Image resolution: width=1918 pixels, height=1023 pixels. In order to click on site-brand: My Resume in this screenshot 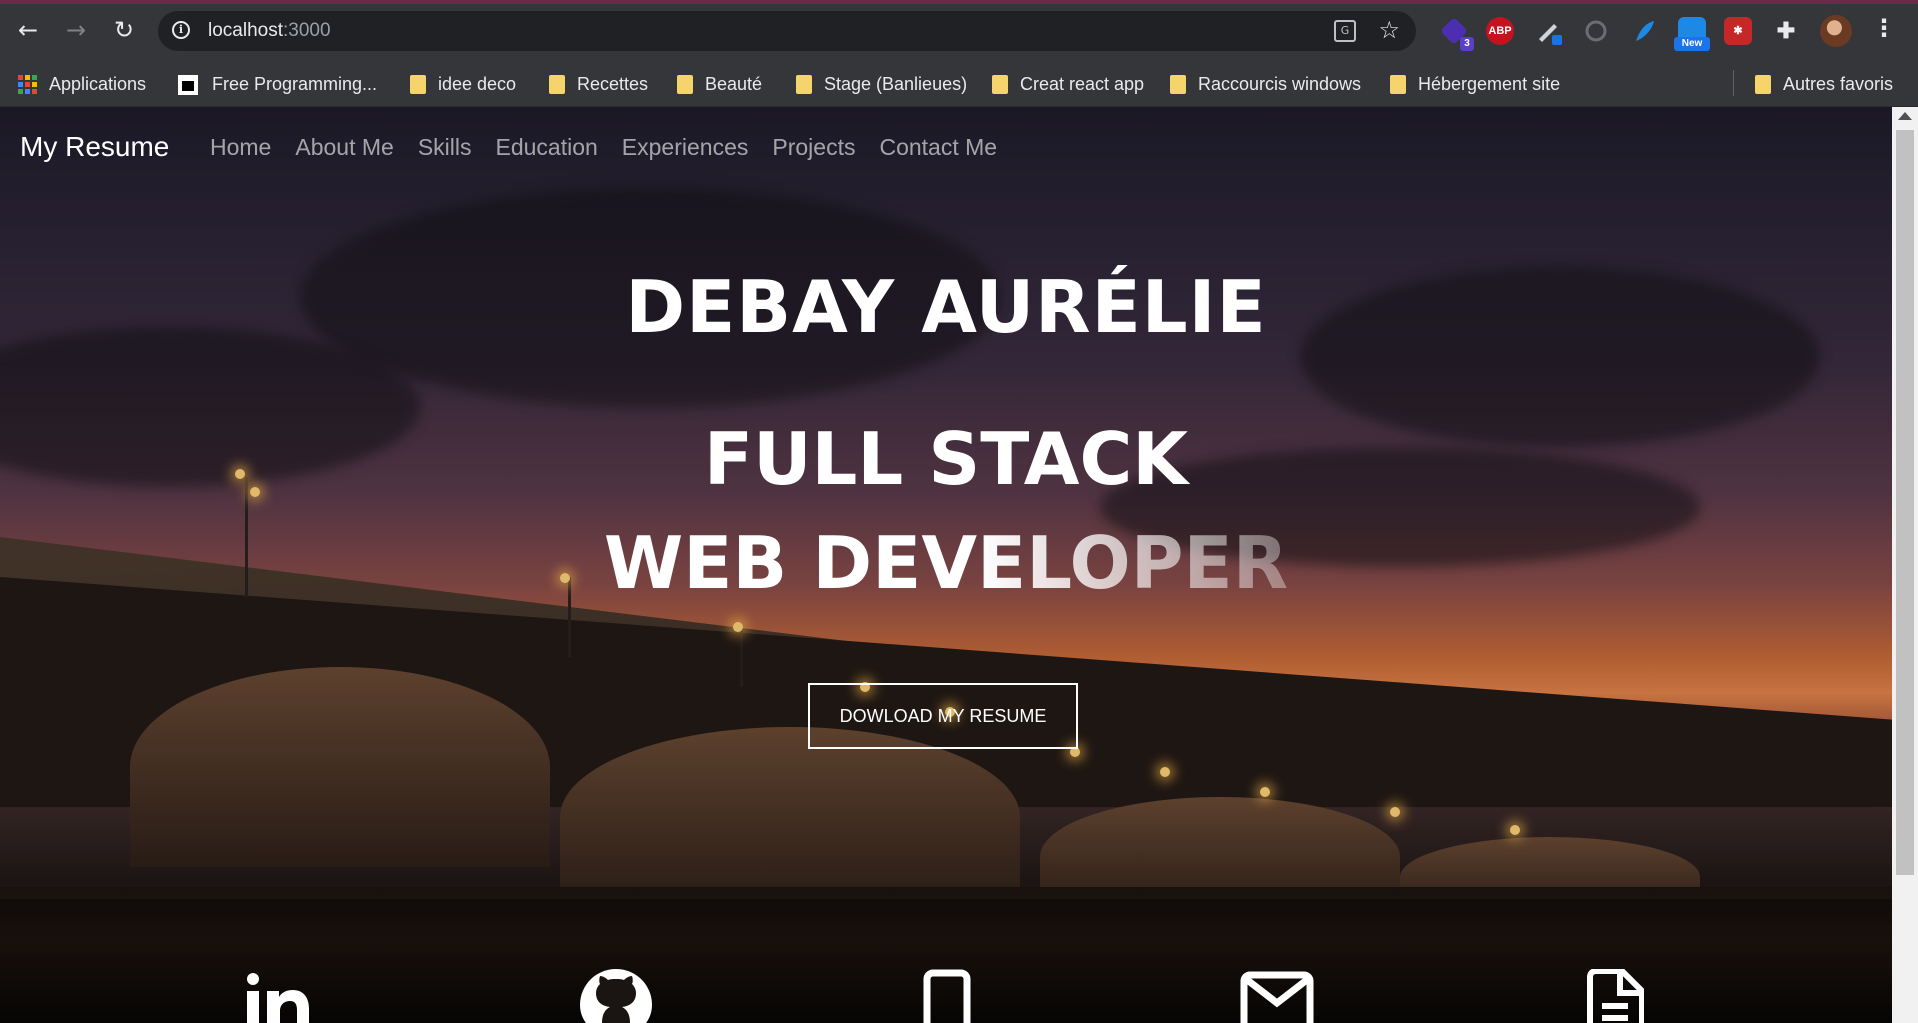, I will do `click(94, 147)`.